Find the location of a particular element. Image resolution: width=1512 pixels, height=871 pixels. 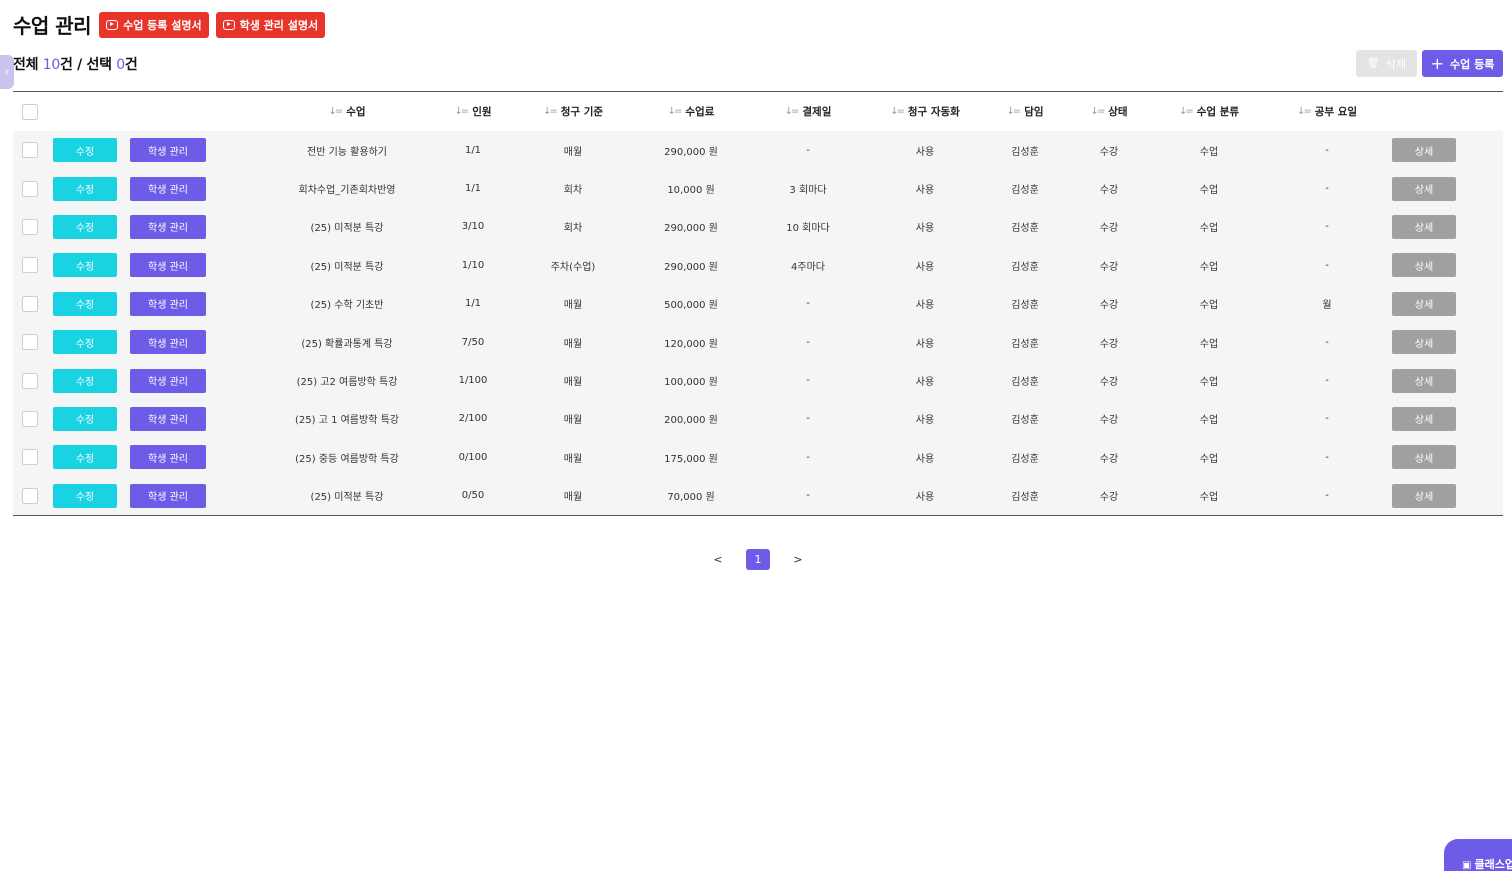

column-header-status: ↓= 상태 is located at coordinates (1109, 111).